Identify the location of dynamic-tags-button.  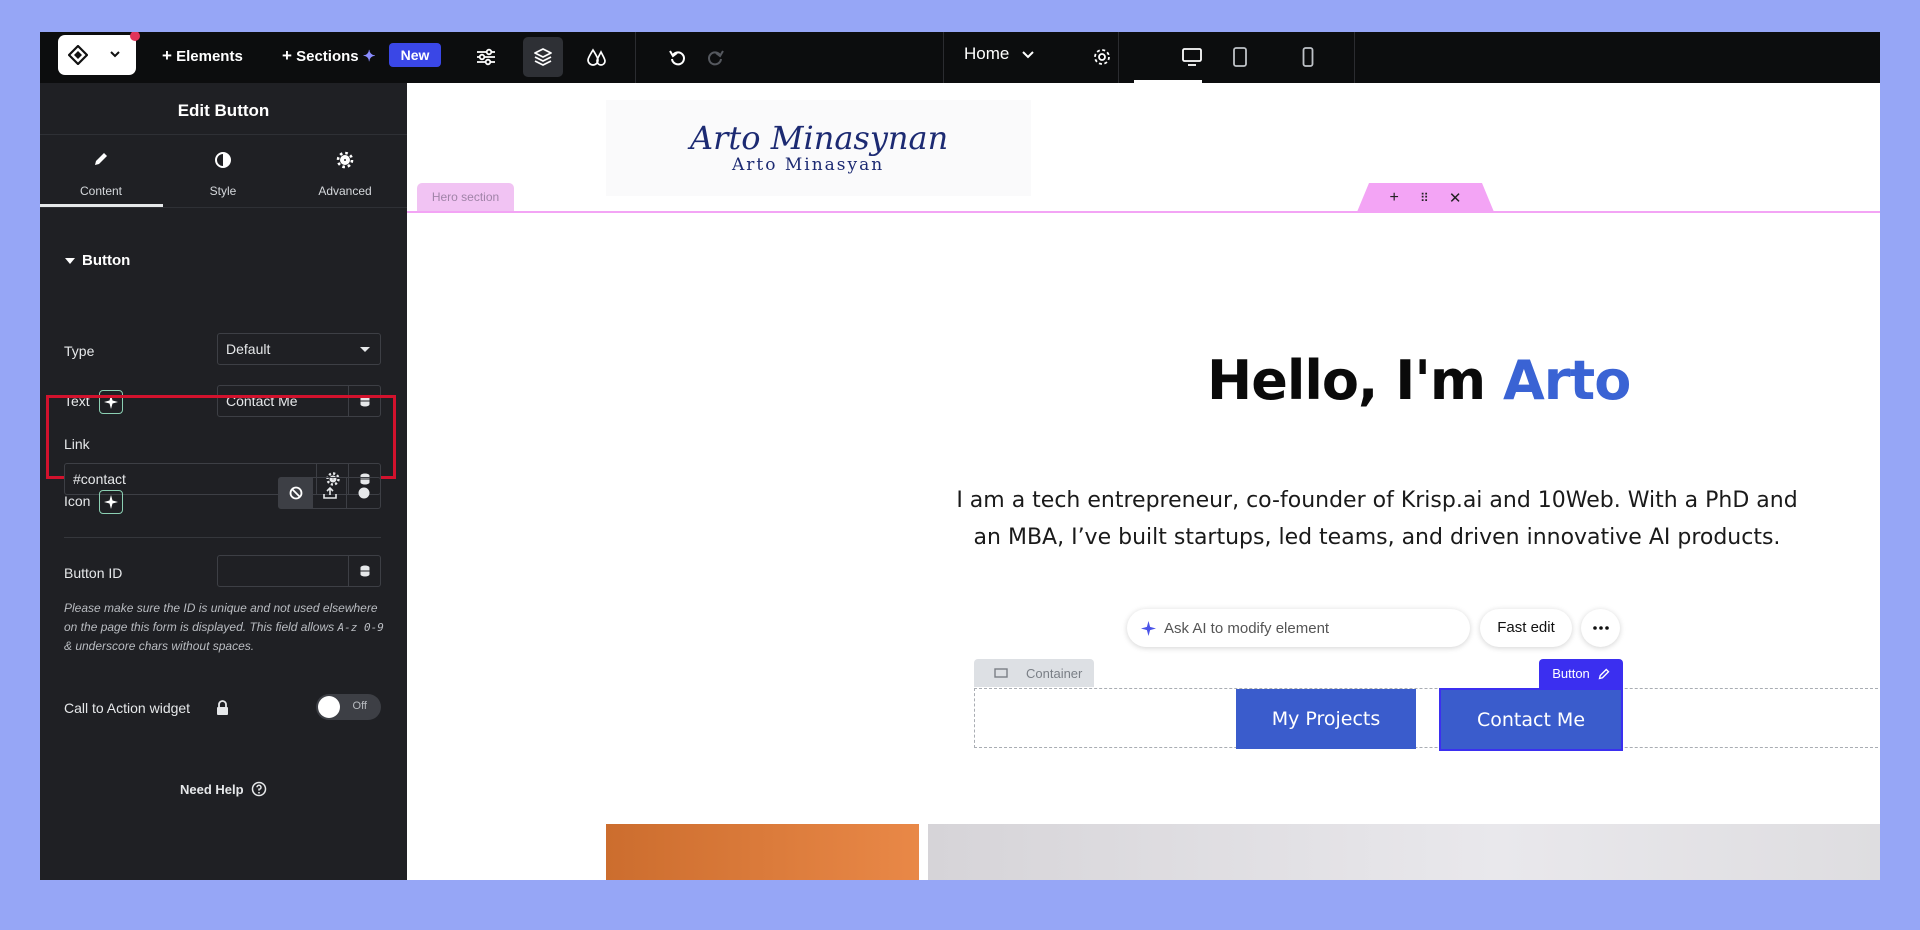
(364, 571).